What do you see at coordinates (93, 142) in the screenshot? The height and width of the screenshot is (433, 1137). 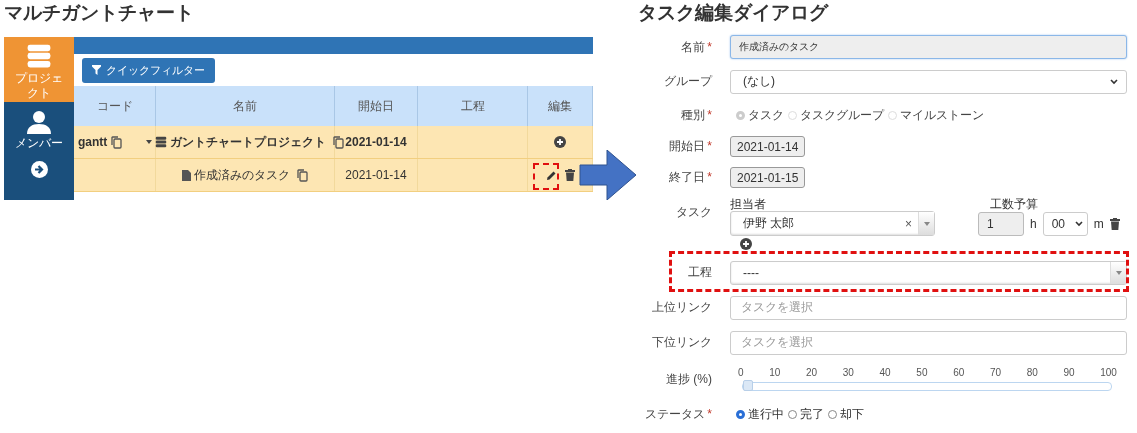 I see `code-text: gantt` at bounding box center [93, 142].